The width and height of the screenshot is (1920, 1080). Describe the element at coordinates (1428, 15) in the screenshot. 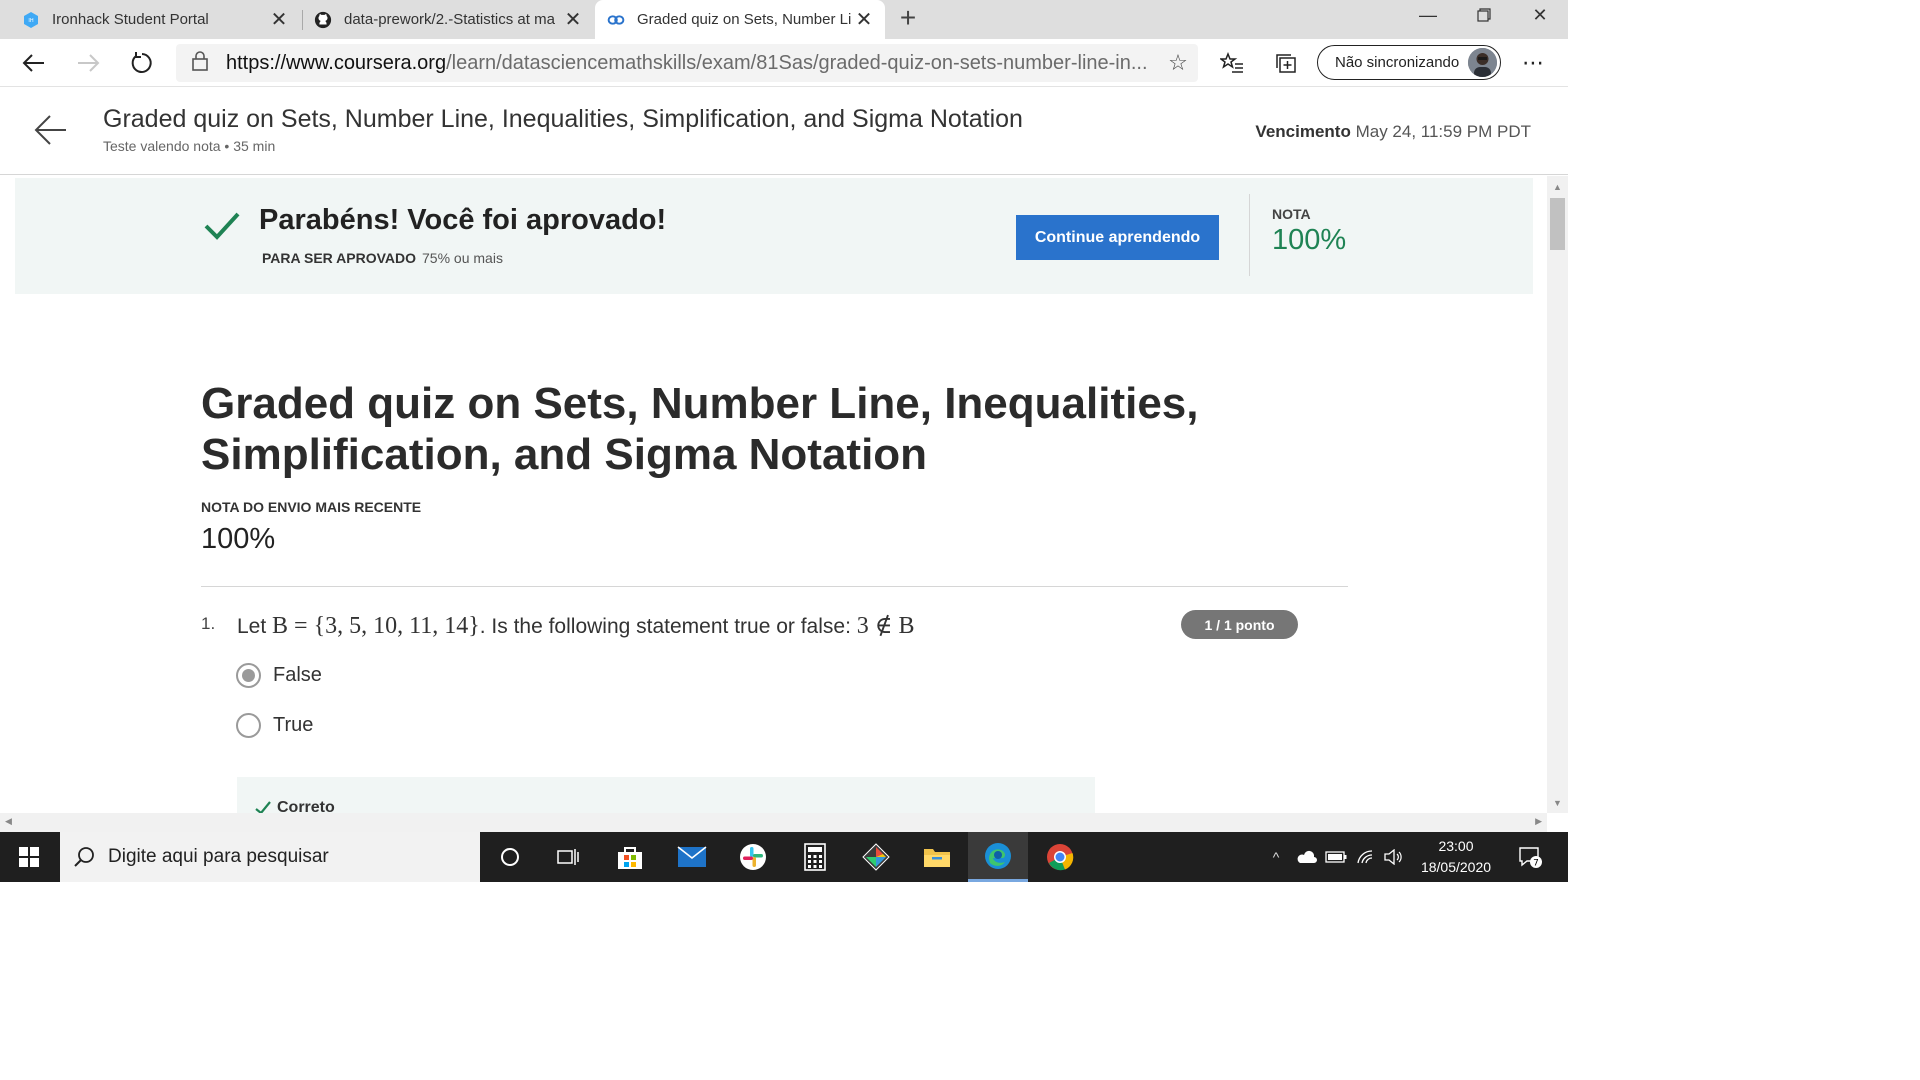

I see `minimize-icon: —` at that location.